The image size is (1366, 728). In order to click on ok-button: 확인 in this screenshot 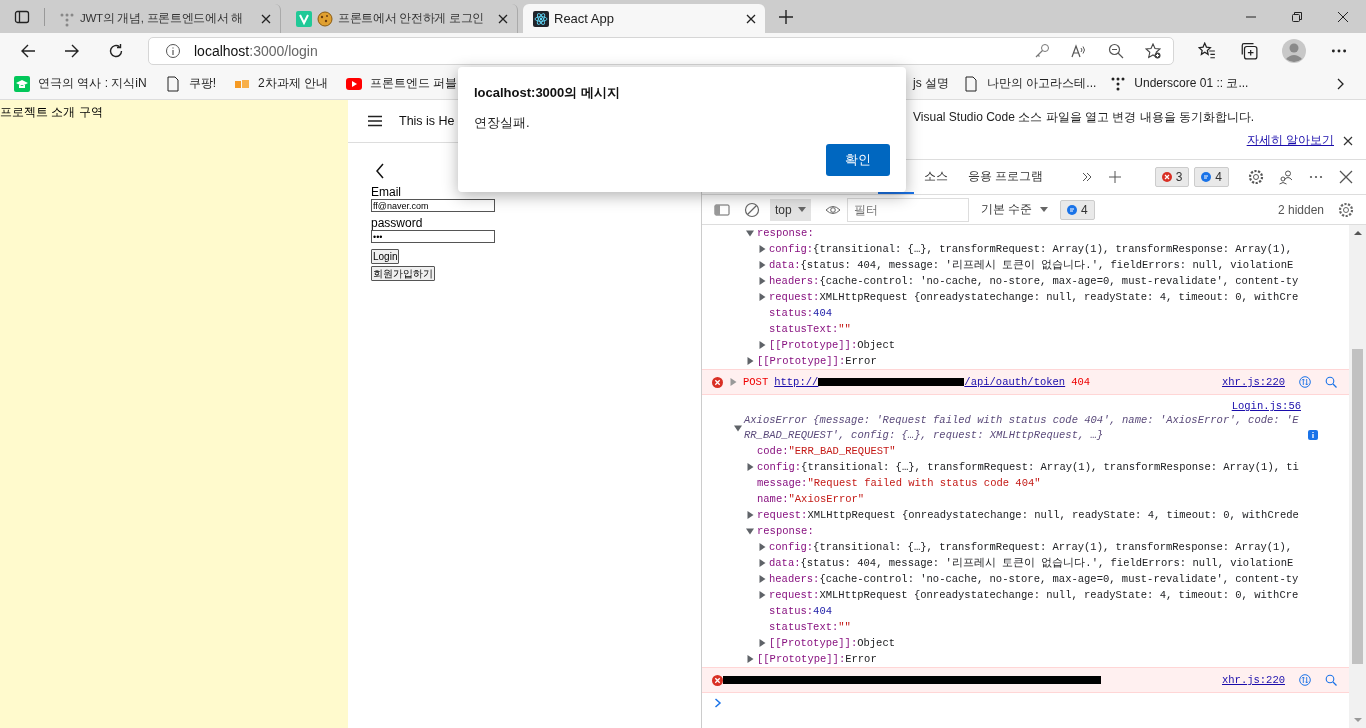, I will do `click(858, 160)`.